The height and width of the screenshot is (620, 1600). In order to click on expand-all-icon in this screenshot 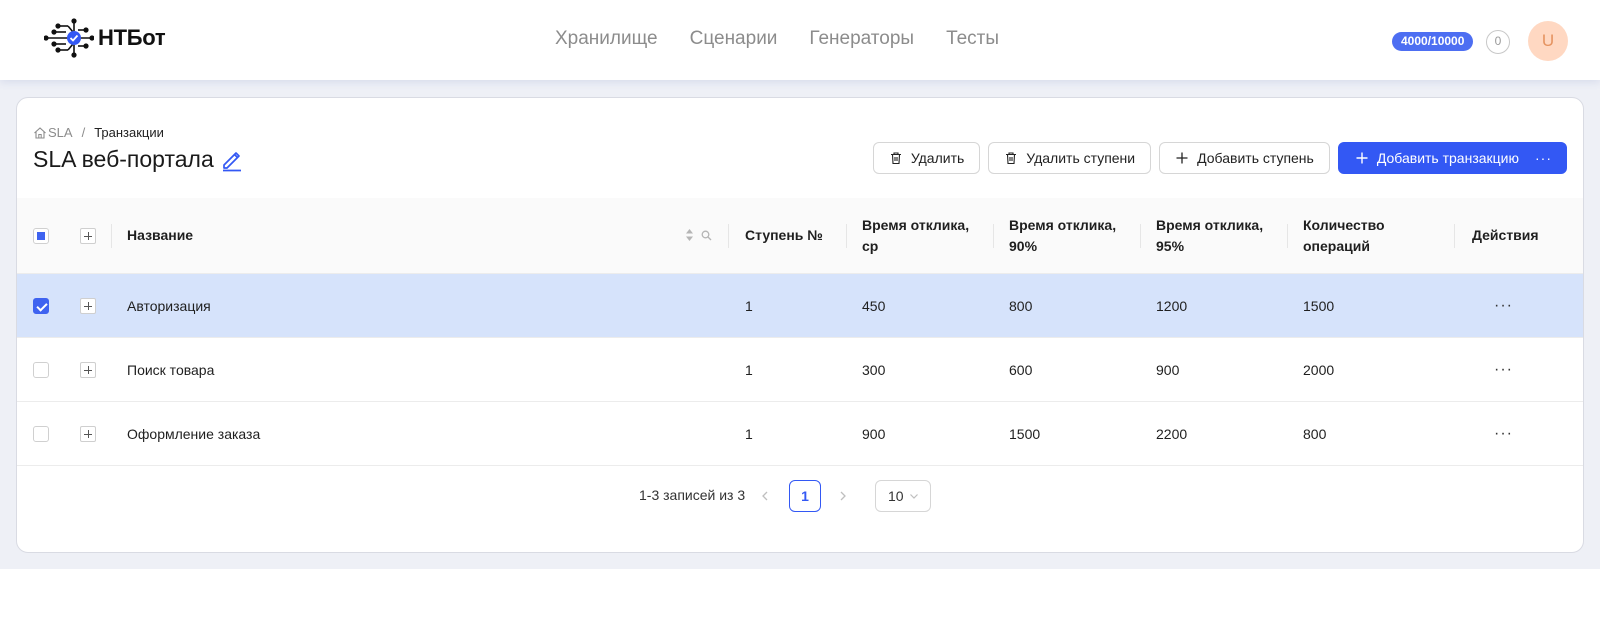, I will do `click(88, 235)`.